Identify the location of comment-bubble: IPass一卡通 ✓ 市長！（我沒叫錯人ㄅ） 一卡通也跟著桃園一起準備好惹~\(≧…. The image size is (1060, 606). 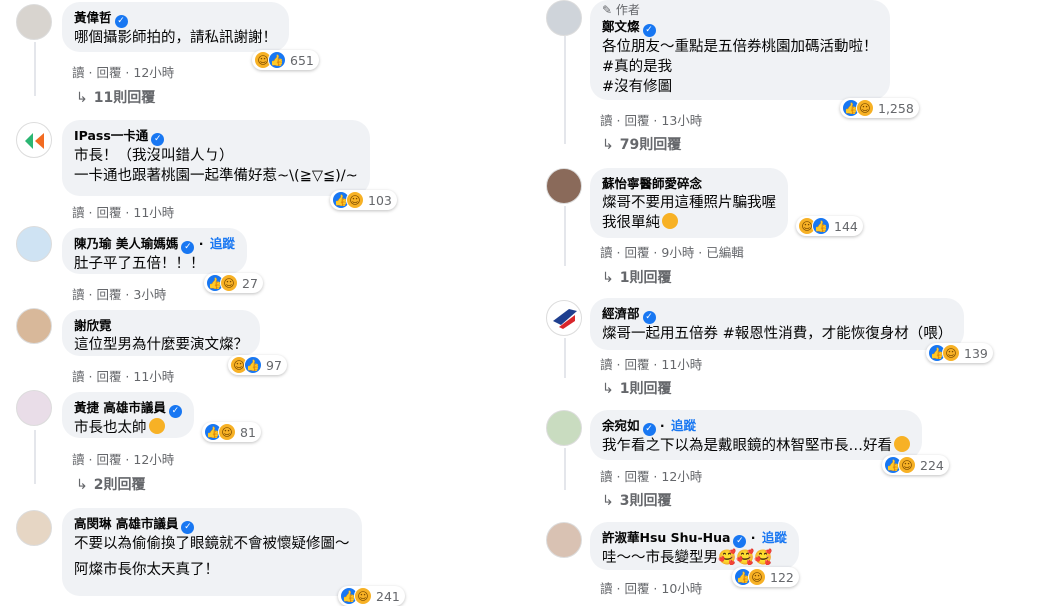
(216, 158).